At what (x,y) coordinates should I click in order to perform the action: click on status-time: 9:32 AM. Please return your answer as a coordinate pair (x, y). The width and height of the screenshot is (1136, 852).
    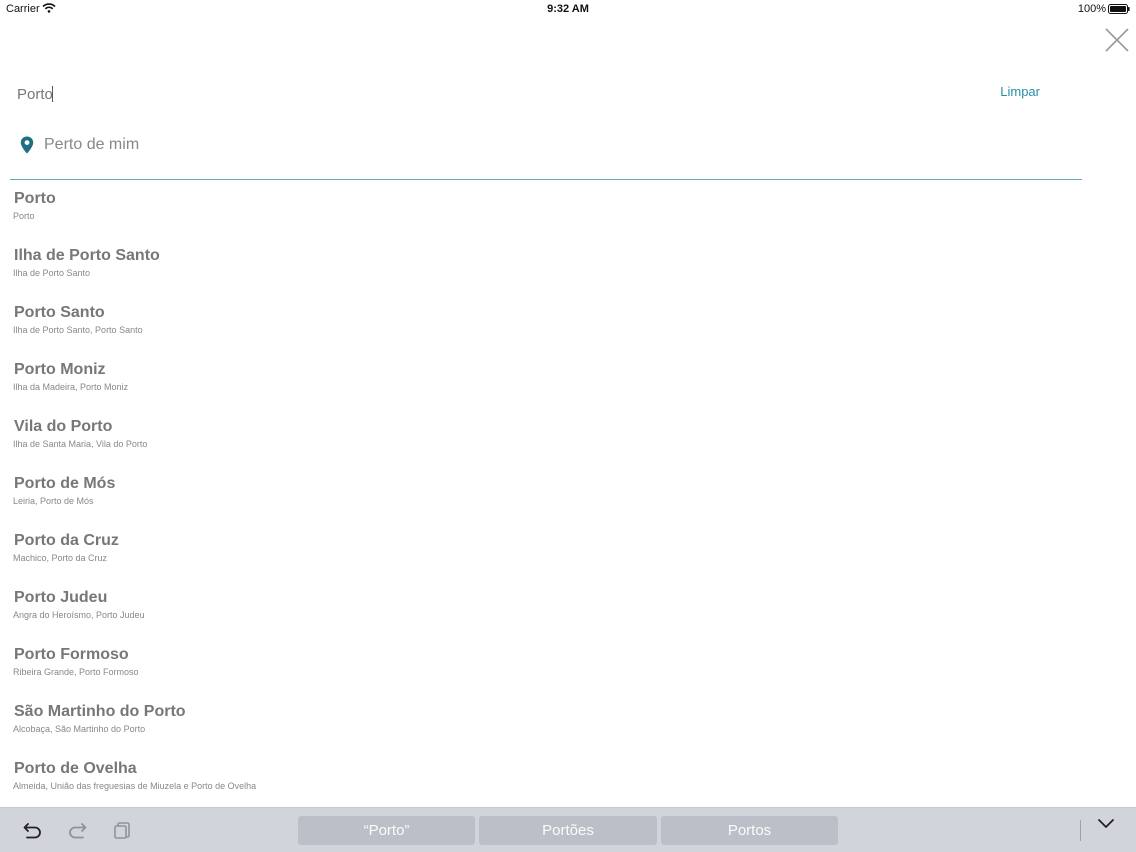
    Looking at the image, I should click on (568, 9).